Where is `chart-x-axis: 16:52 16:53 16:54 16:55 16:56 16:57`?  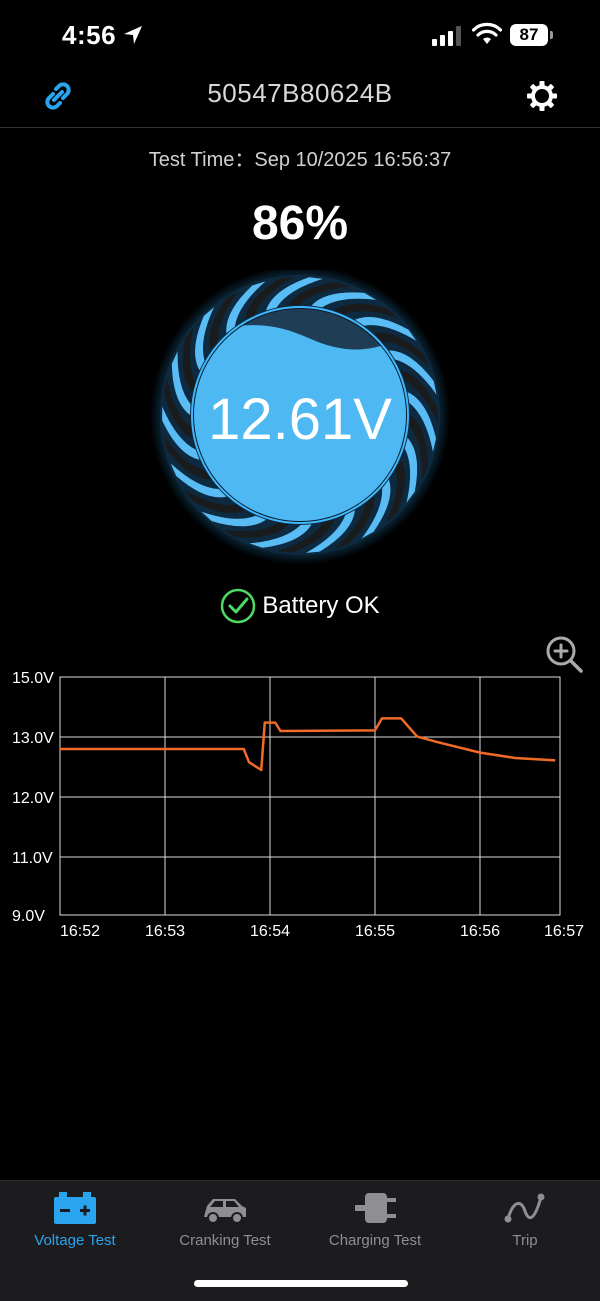 chart-x-axis: 16:52 16:53 16:54 16:55 16:56 16:57 is located at coordinates (322, 931).